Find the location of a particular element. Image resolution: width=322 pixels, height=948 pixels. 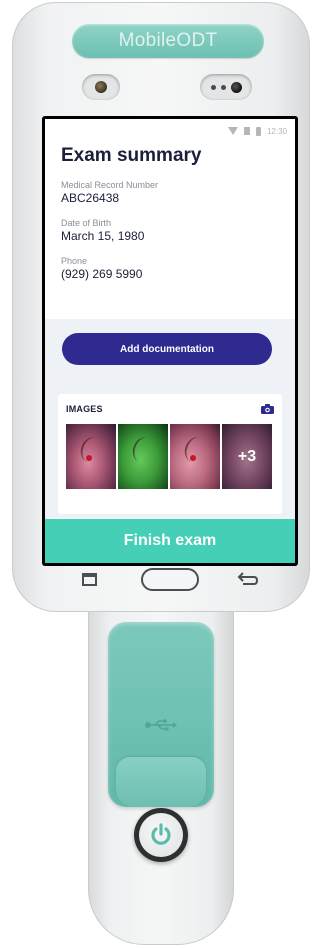

signal-icon is located at coordinates (246, 131).